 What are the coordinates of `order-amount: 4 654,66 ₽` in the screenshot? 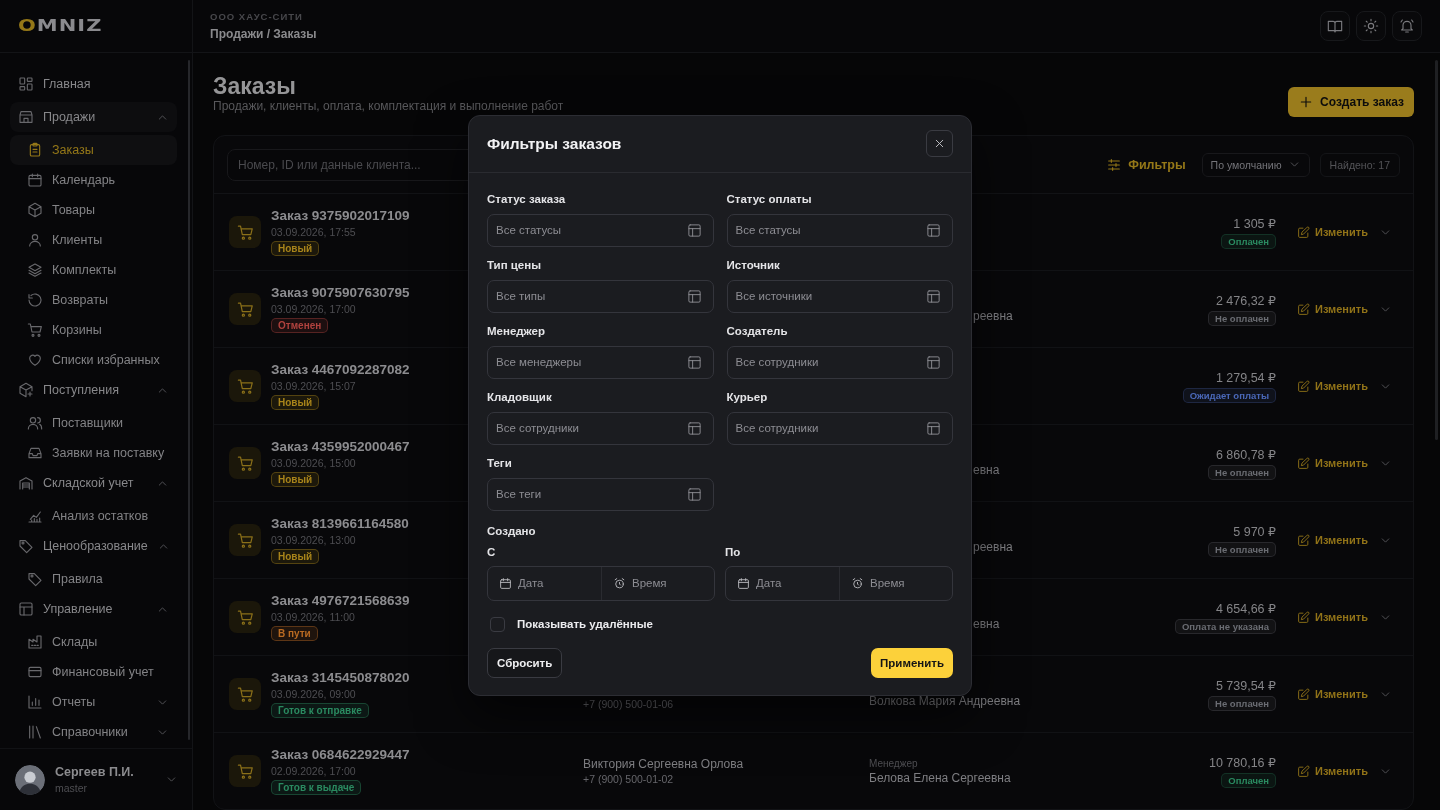 It's located at (1245, 608).